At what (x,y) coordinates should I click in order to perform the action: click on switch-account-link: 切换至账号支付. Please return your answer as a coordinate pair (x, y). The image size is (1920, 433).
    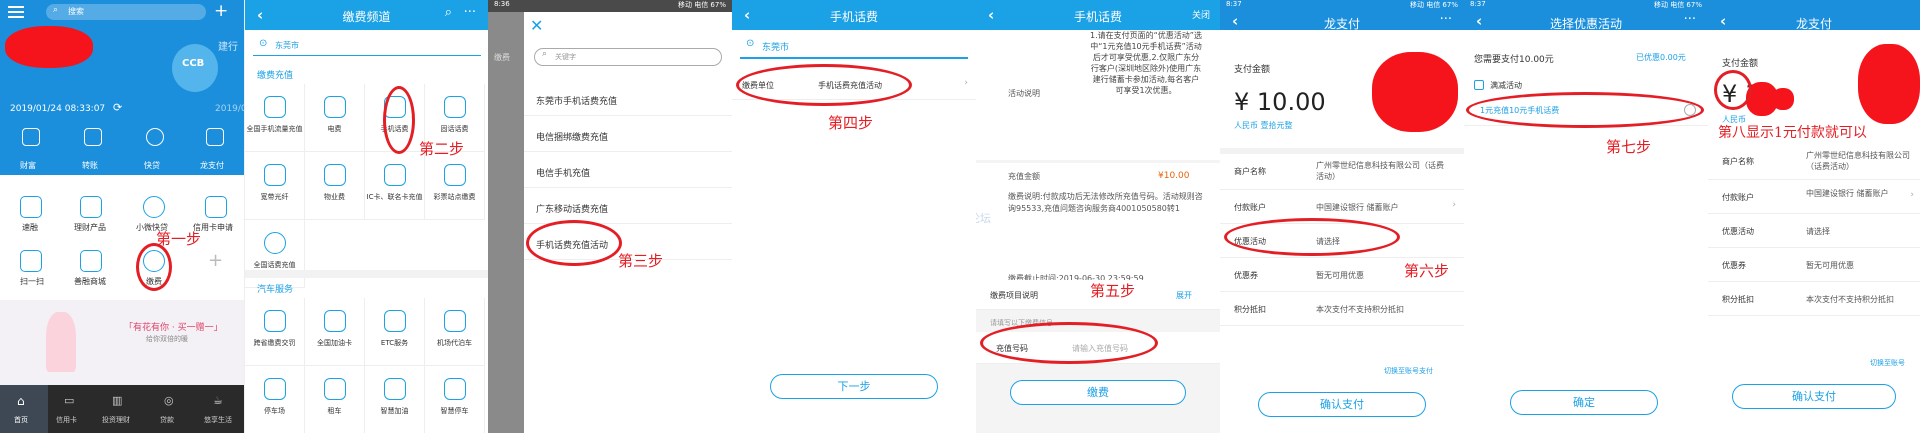
    Looking at the image, I should click on (1408, 371).